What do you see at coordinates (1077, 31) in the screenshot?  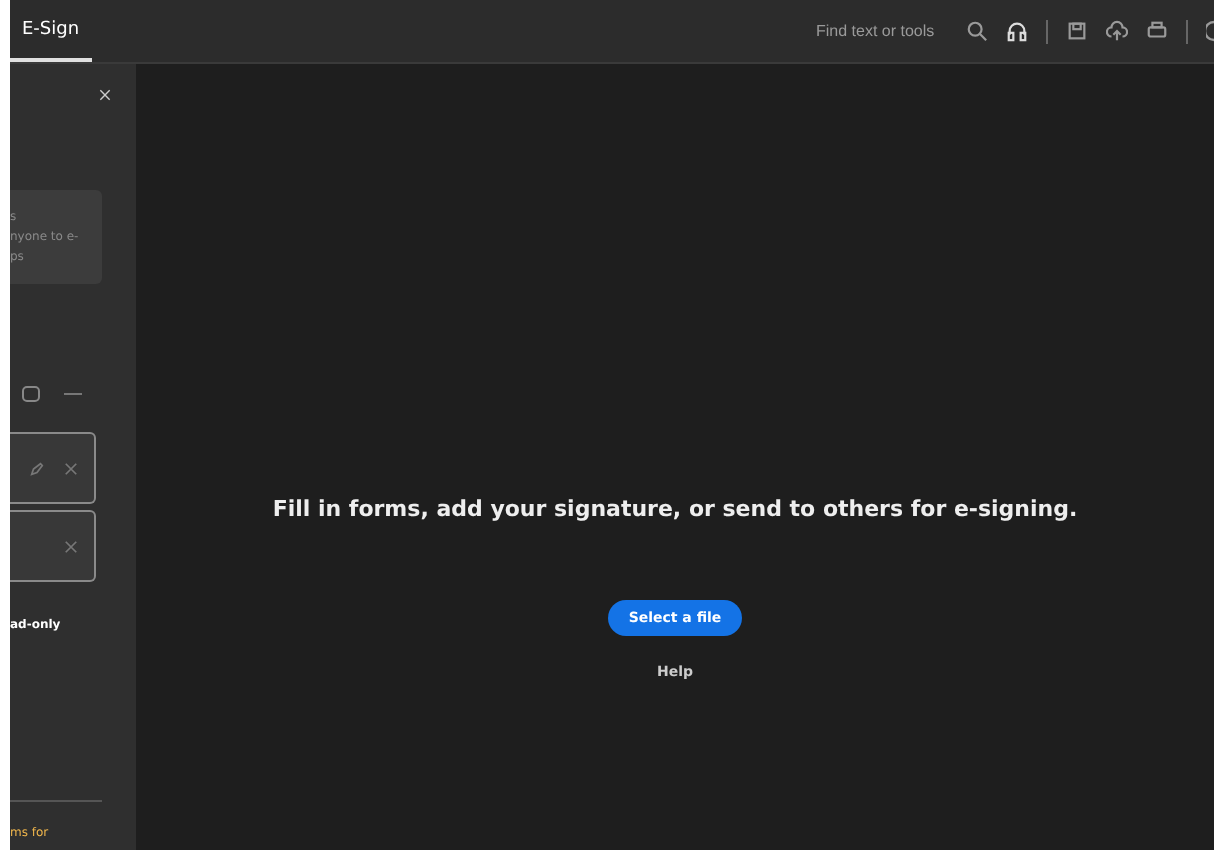 I see `save-icon` at bounding box center [1077, 31].